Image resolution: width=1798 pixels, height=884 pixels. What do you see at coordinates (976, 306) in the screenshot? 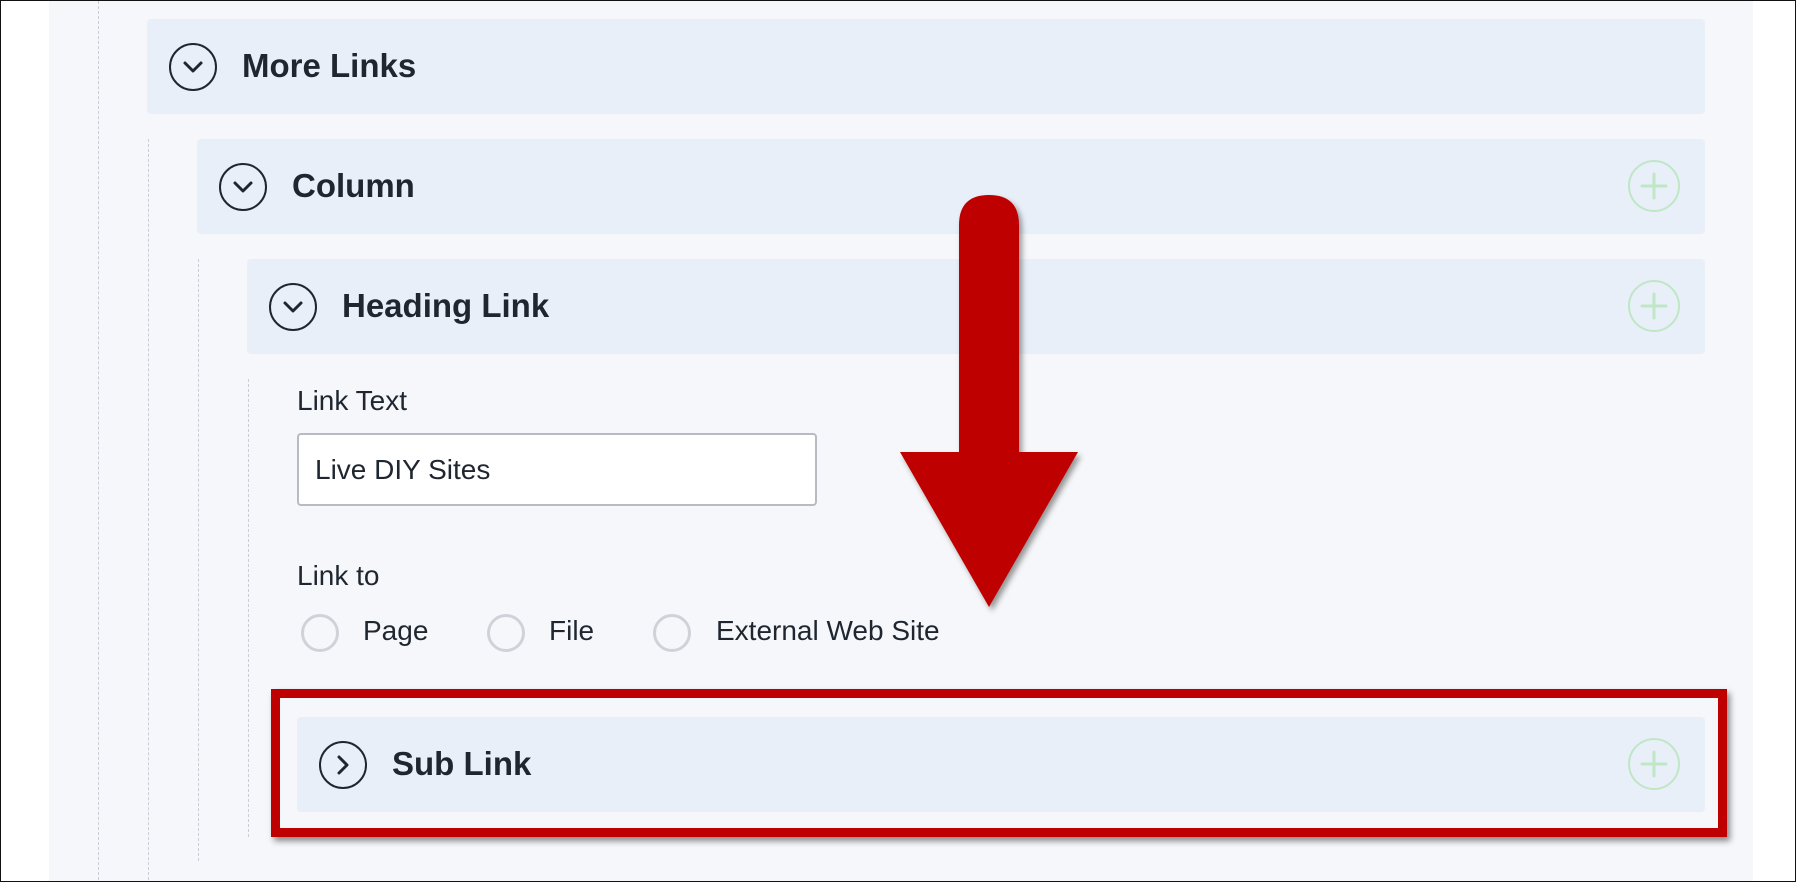
I see `section-heading-link: Heading Link` at bounding box center [976, 306].